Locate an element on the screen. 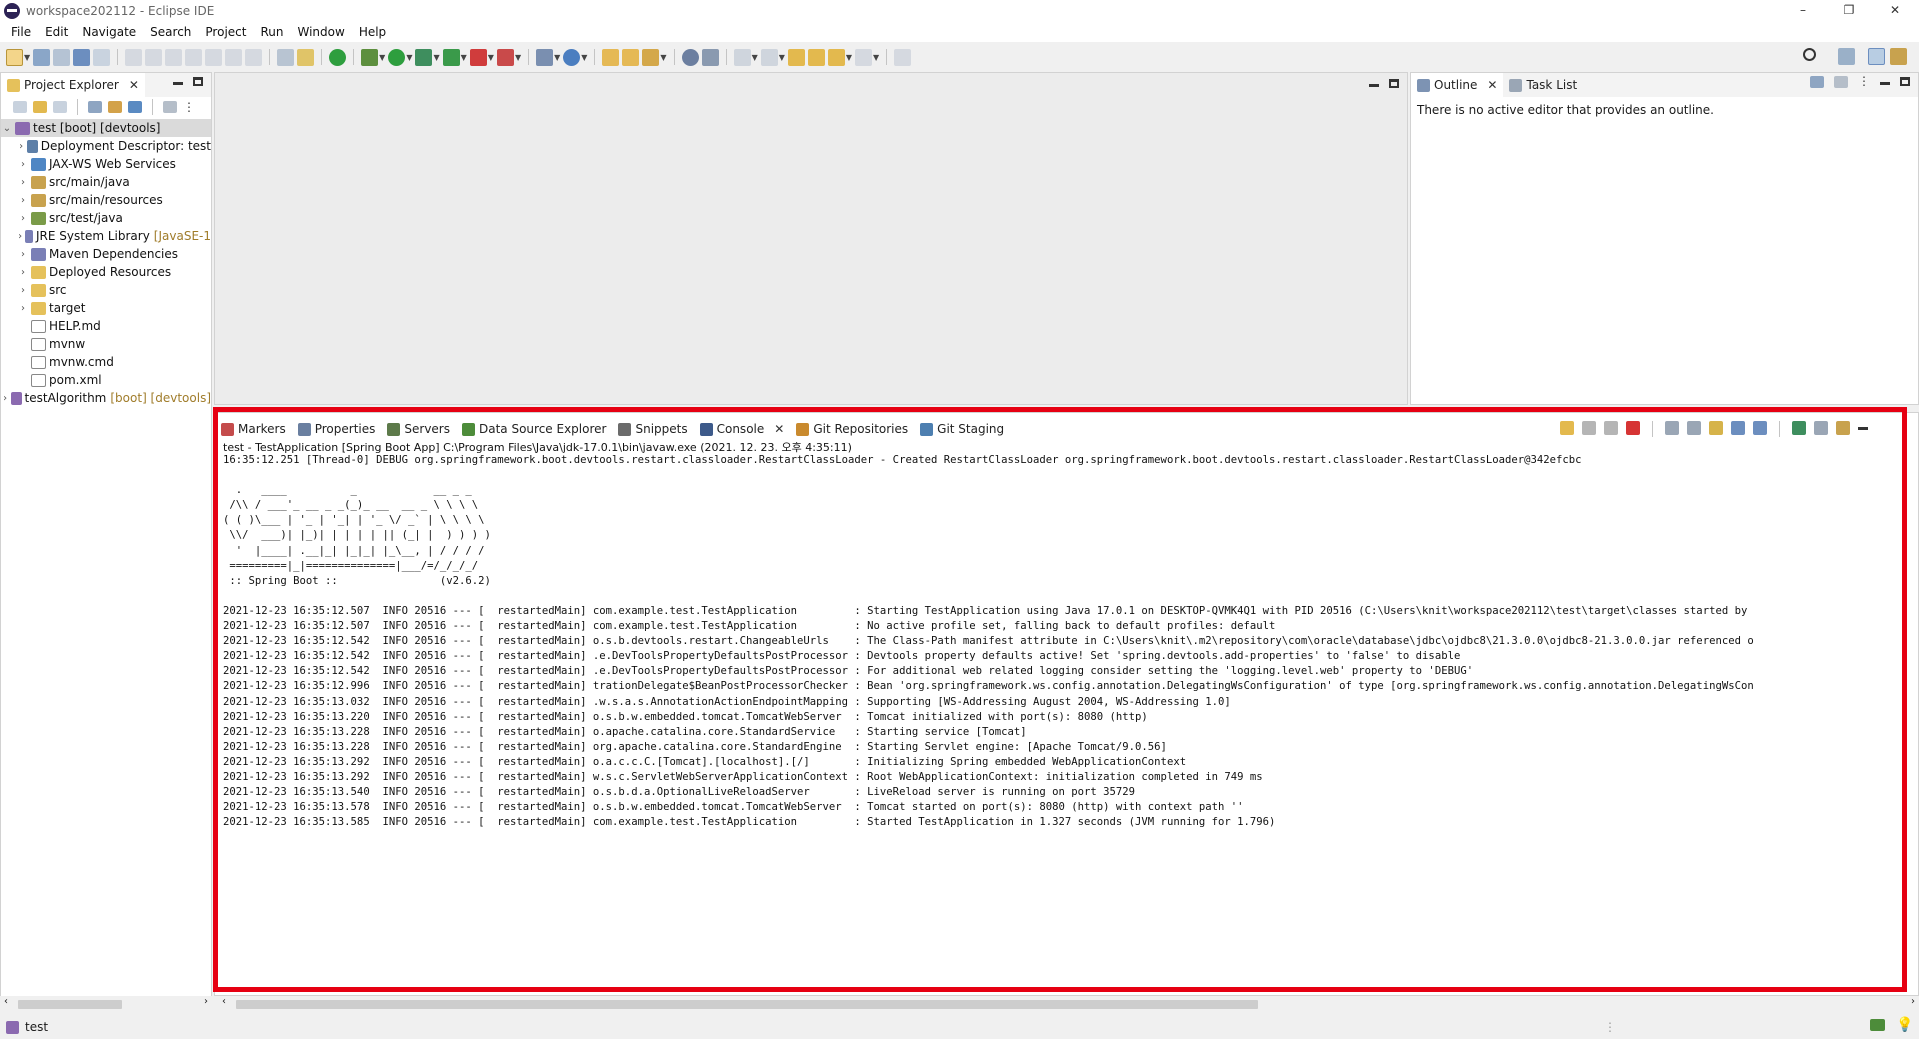  menu-navigate: Navigate is located at coordinates (109, 32).